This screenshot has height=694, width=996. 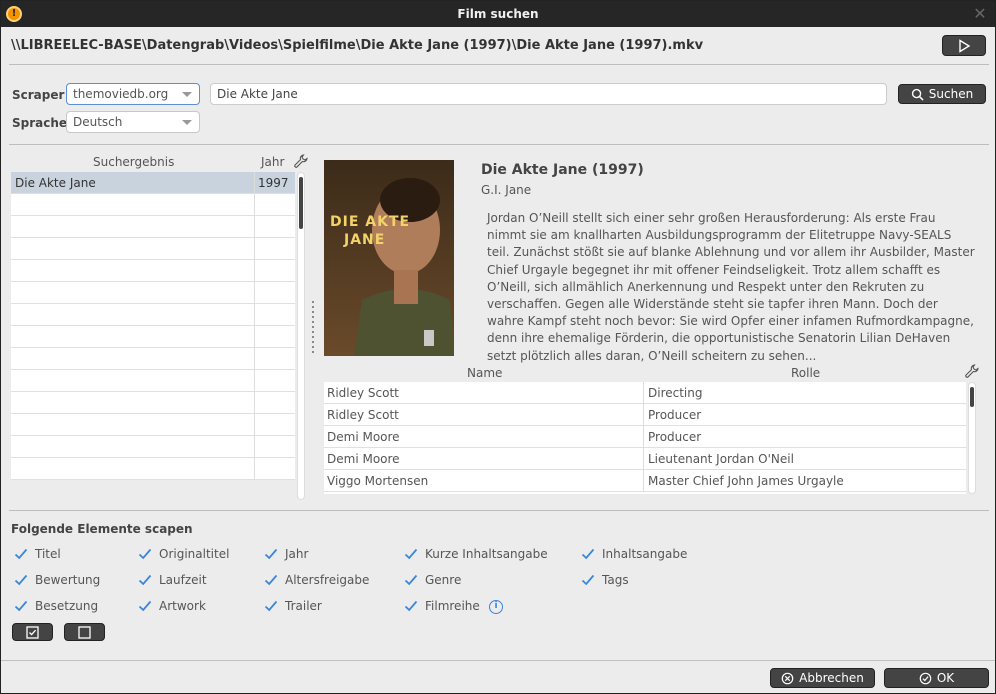 I want to click on checkbox-filmreihe: Filmreihe, so click(x=441, y=606).